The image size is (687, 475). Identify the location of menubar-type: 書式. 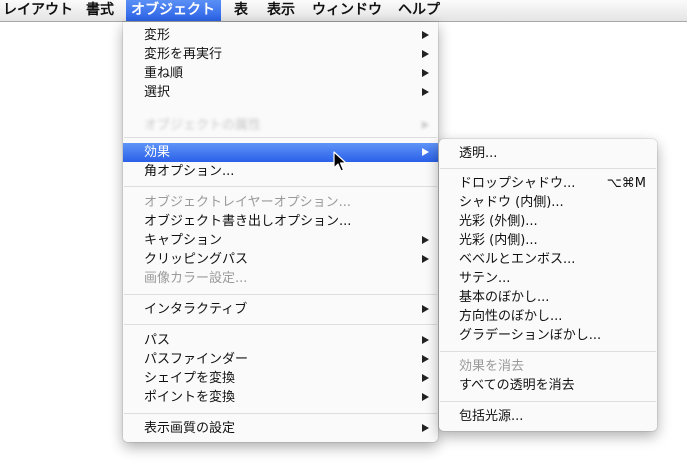
(100, 10).